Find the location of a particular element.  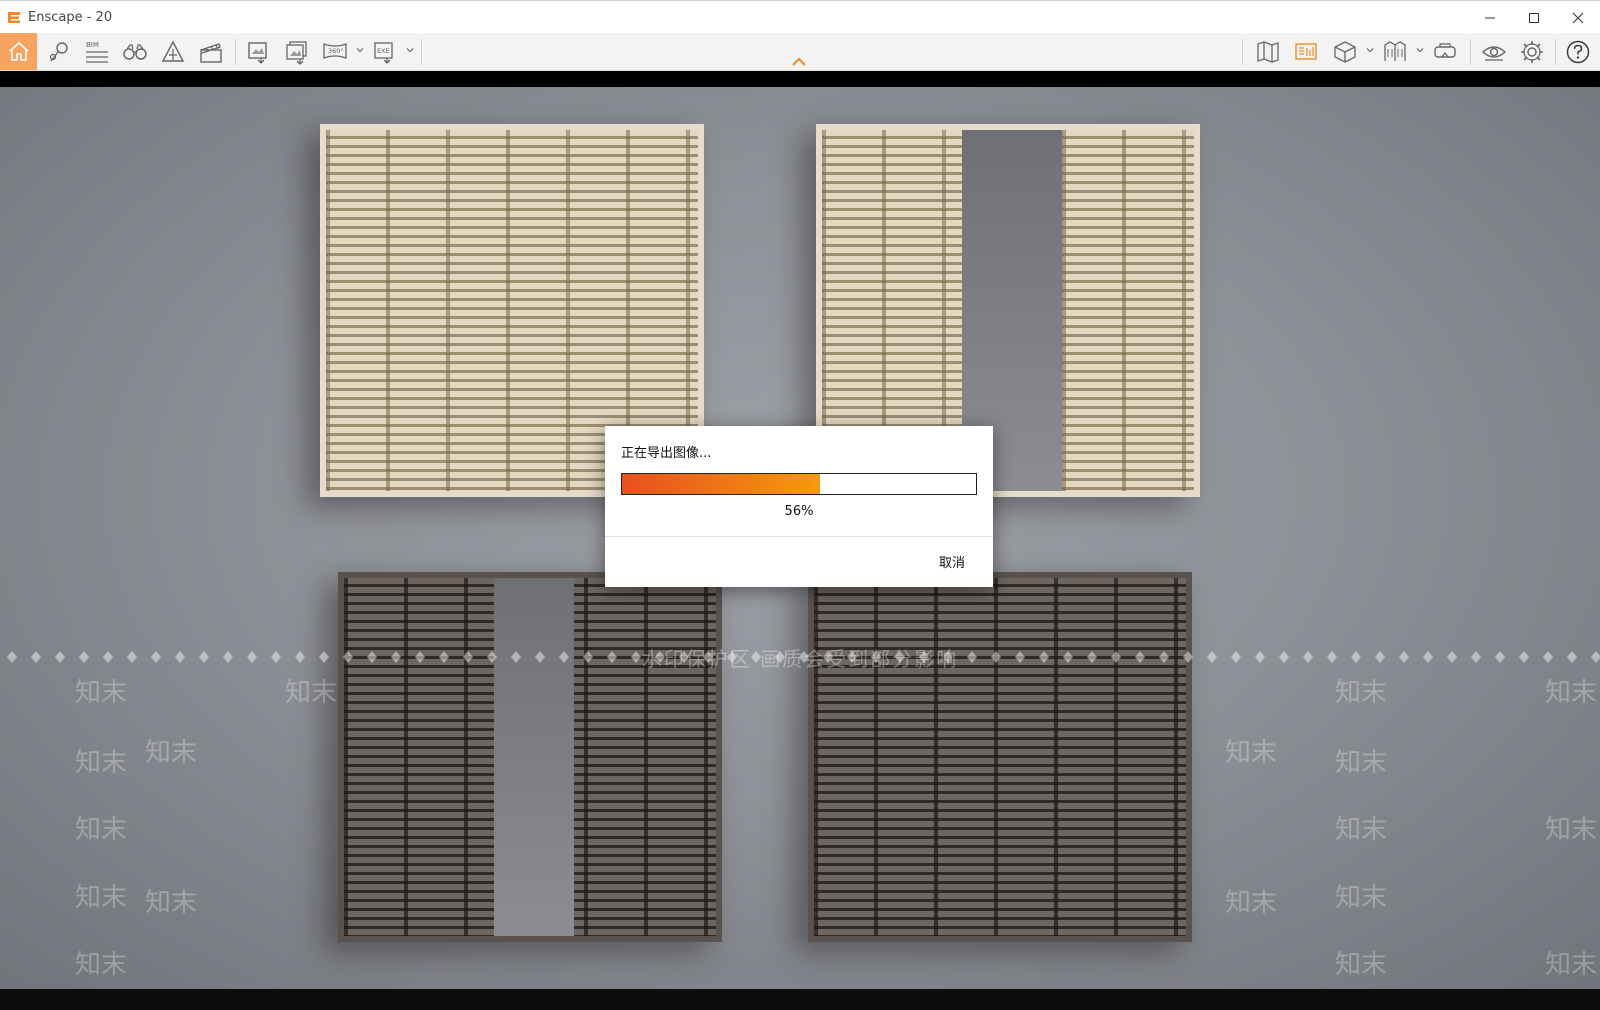

close-button is located at coordinates (1578, 17).